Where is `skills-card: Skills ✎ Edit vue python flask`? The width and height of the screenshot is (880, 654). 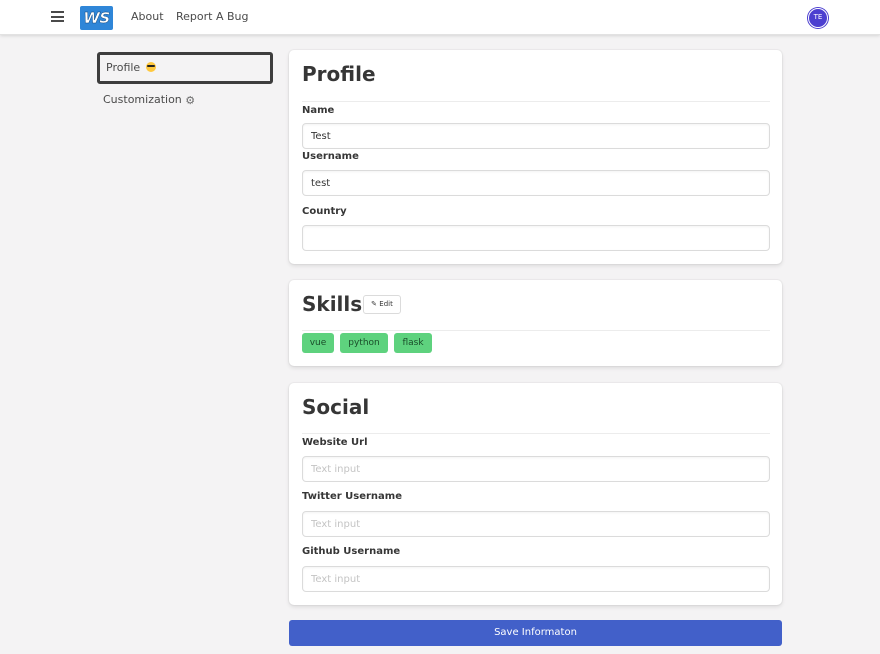 skills-card: Skills ✎ Edit vue python flask is located at coordinates (535, 323).